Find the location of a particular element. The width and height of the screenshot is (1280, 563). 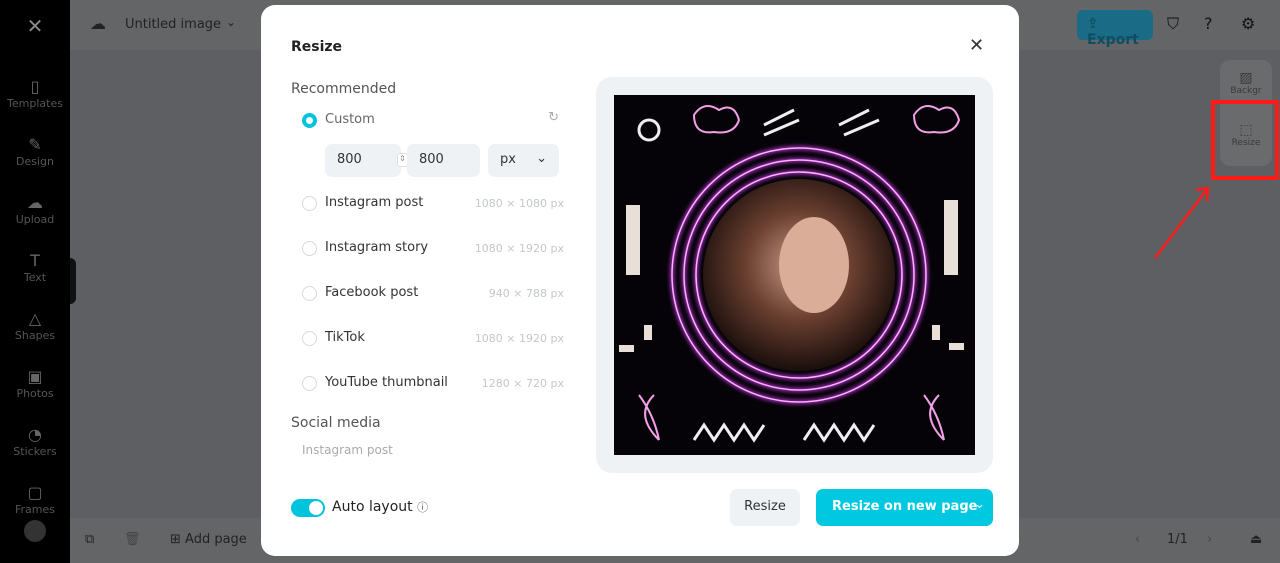

sidebar-item-upload: ☁ Upload is located at coordinates (35, 209).